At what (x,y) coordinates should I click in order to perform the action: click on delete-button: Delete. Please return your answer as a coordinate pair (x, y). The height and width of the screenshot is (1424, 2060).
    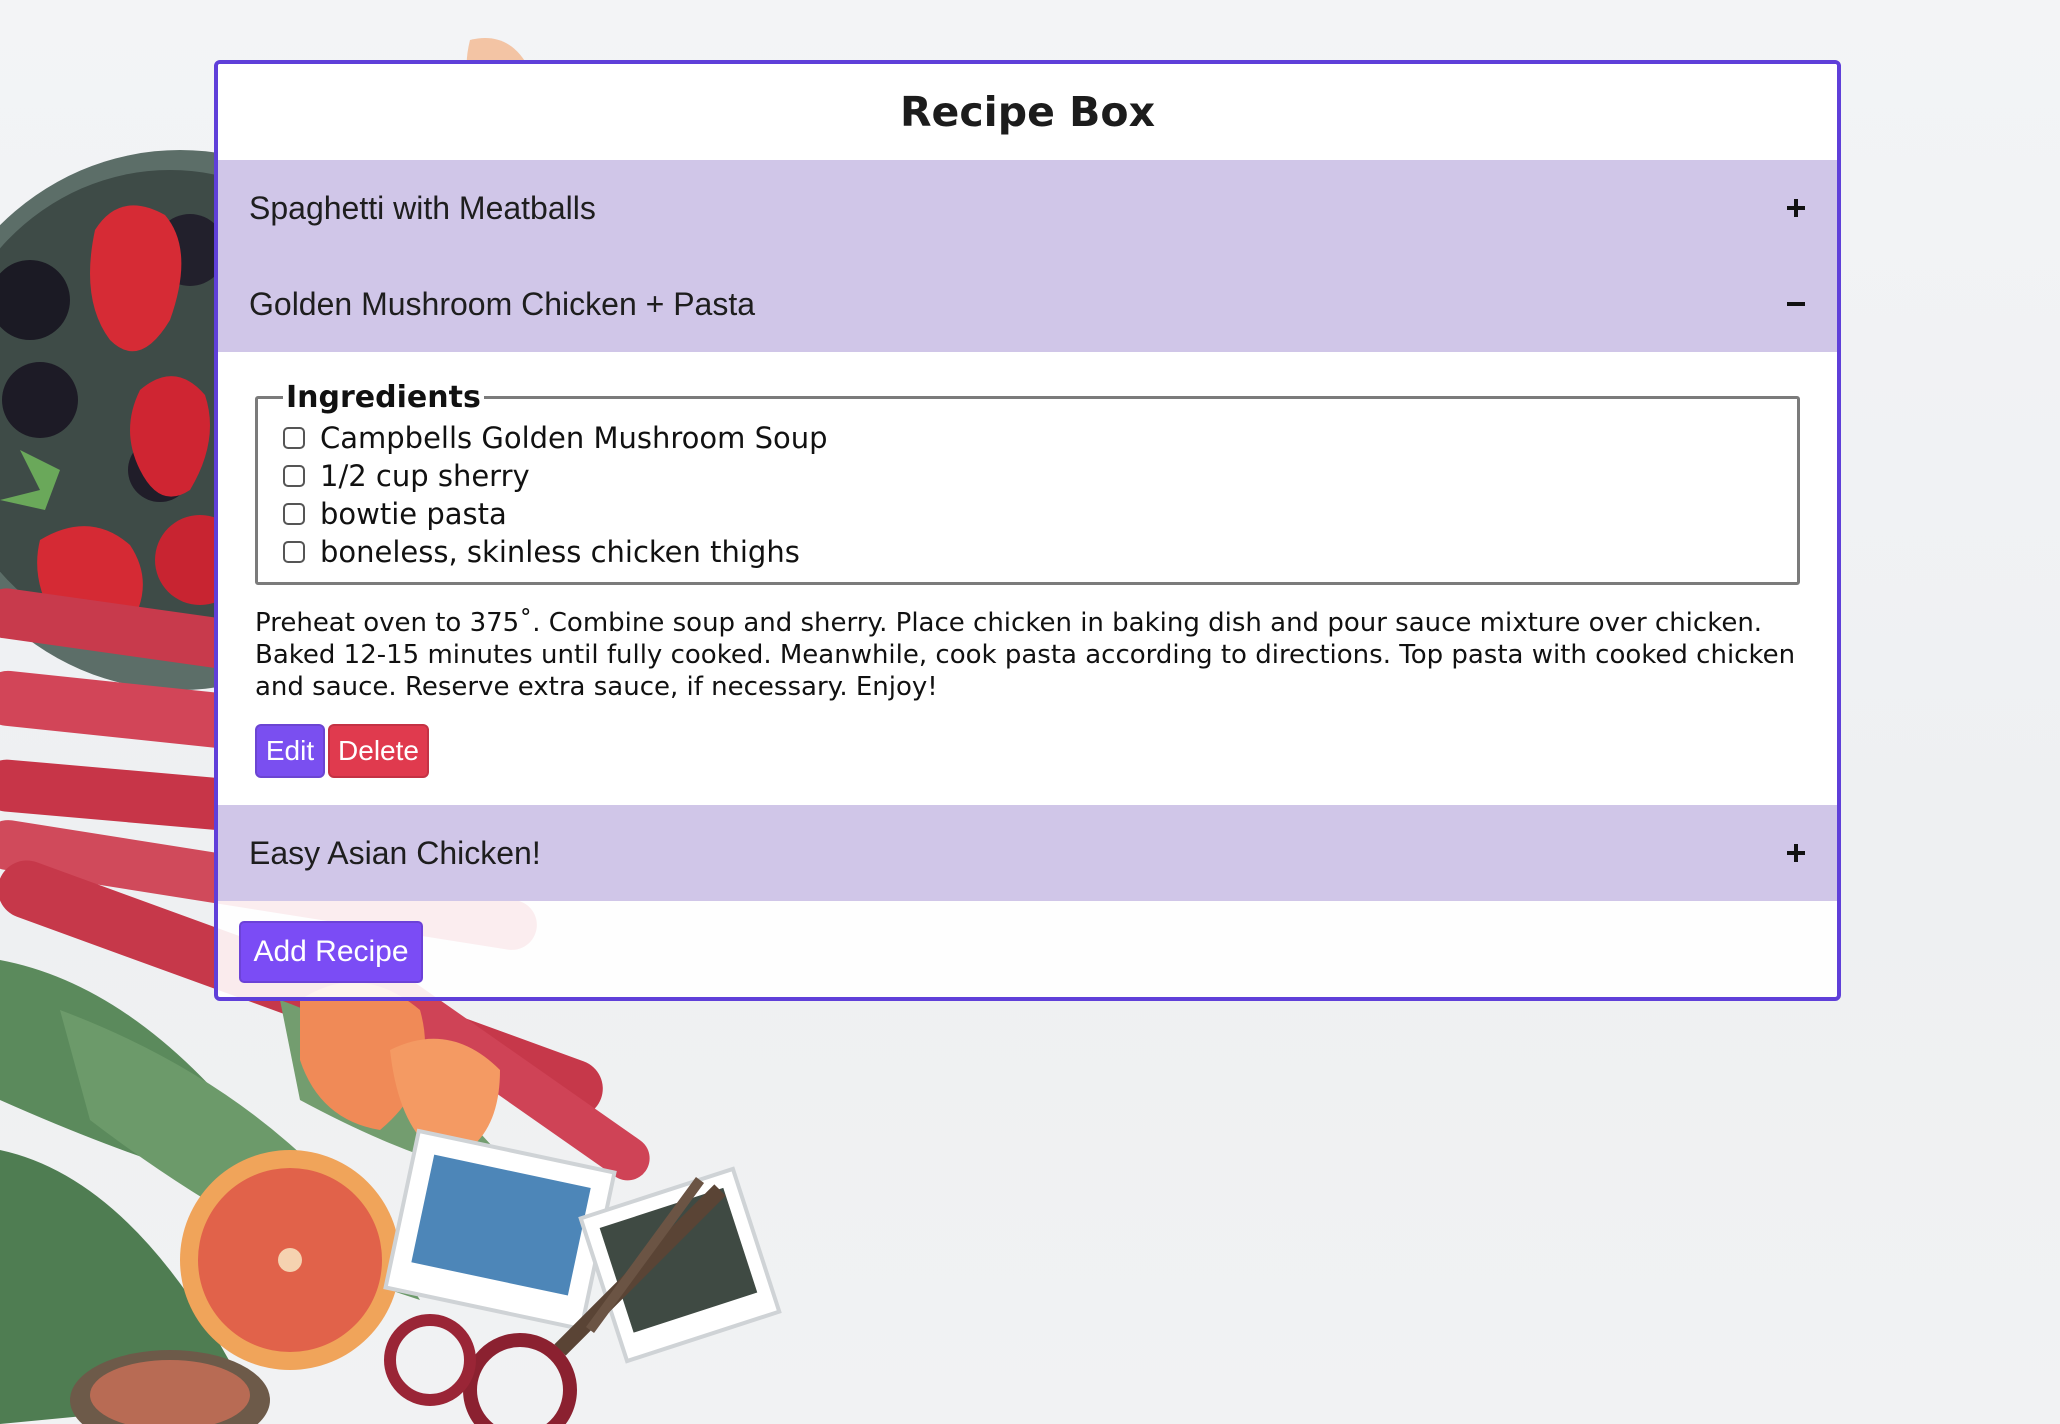
    Looking at the image, I should click on (378, 751).